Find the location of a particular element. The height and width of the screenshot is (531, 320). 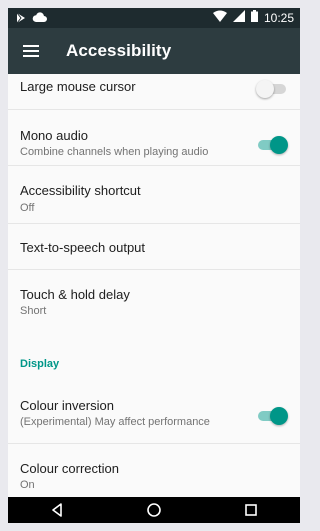

back-button is located at coordinates (57, 510).